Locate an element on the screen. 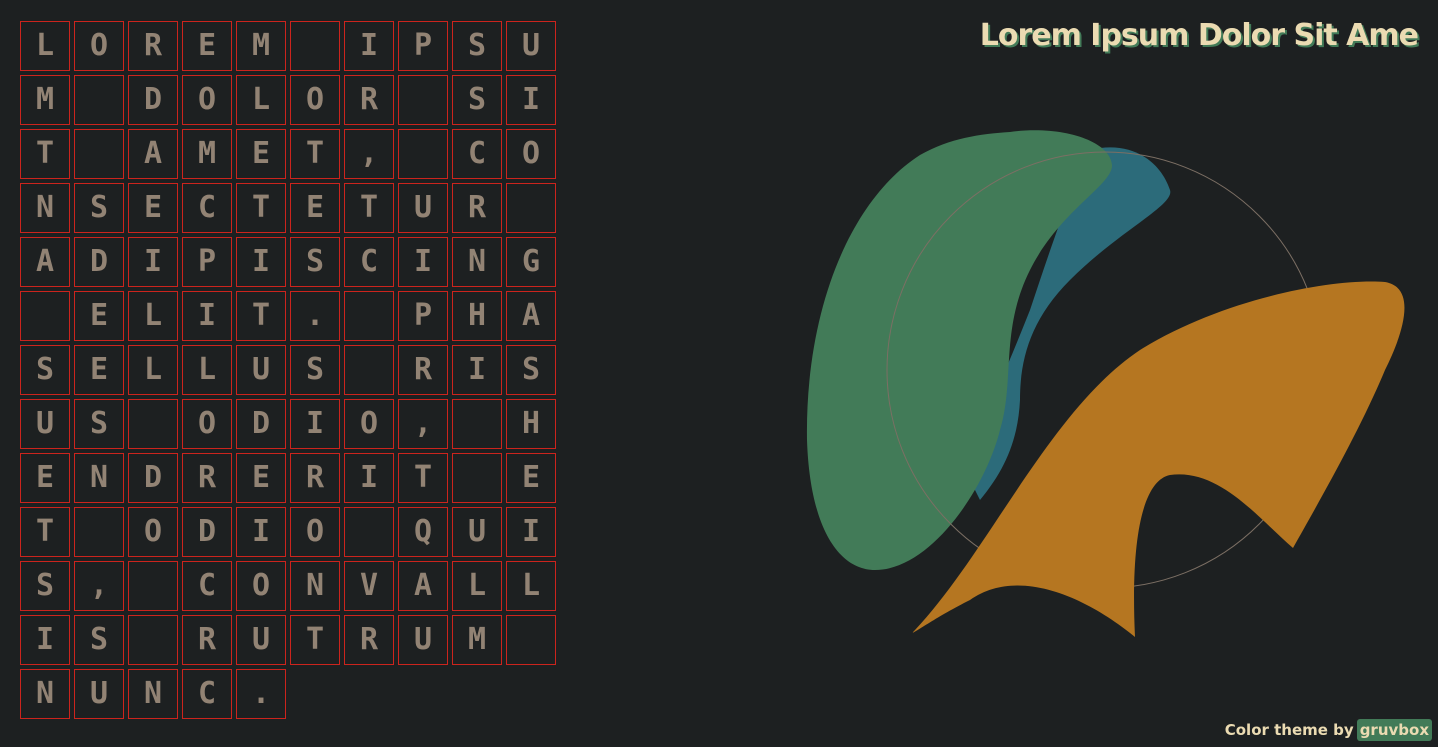 This screenshot has width=1438, height=747. letter-cell: Q is located at coordinates (423, 532).